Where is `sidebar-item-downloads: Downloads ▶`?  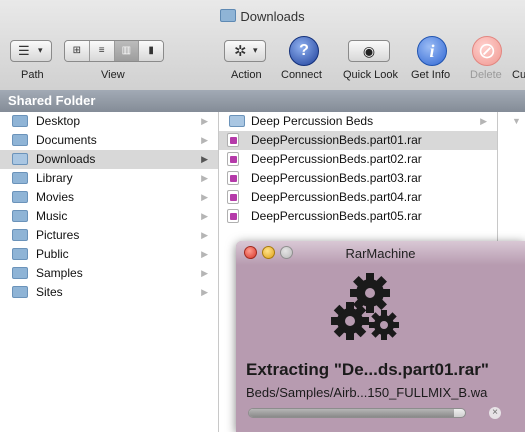 sidebar-item-downloads: Downloads ▶ is located at coordinates (109, 159).